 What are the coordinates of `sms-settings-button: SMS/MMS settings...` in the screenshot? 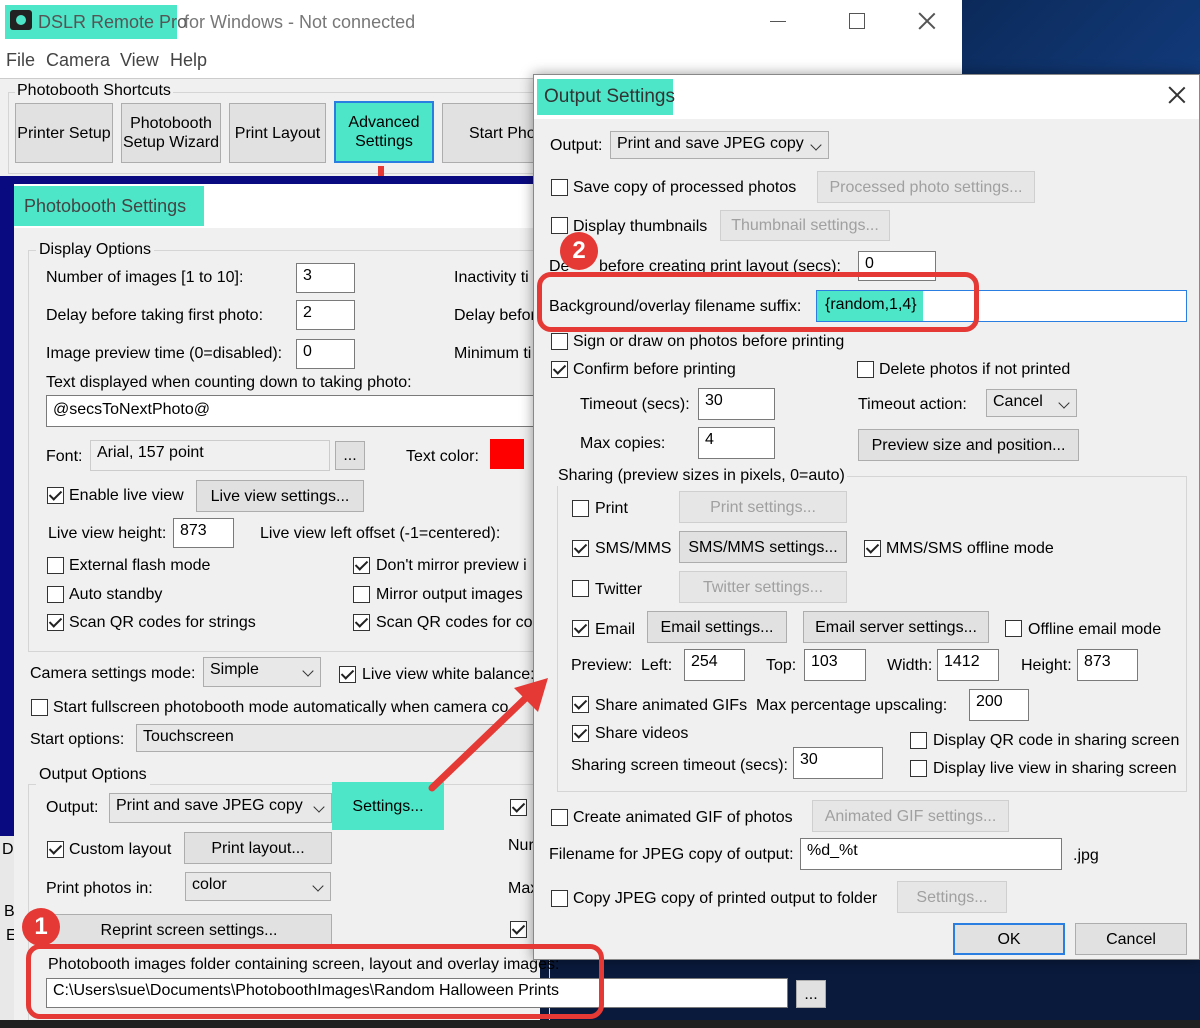 It's located at (763, 547).